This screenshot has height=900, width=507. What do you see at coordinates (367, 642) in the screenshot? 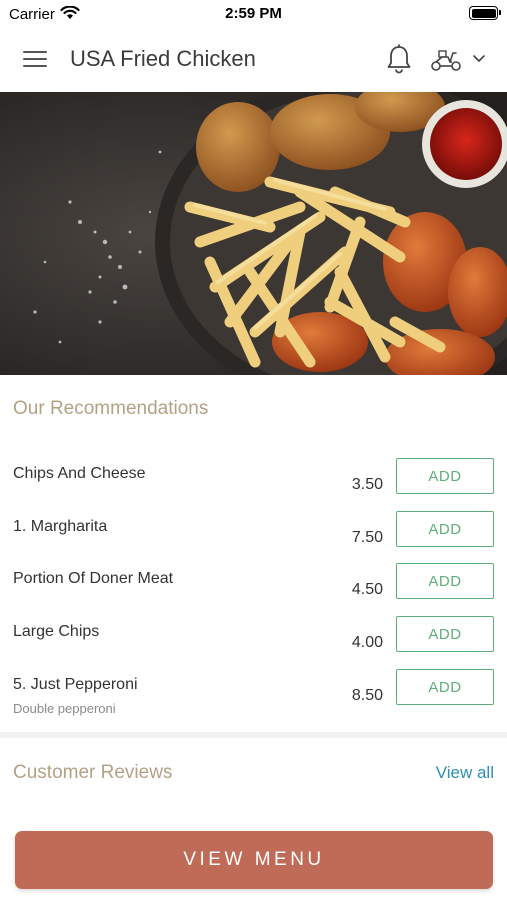
I see `item-price: 4.00` at bounding box center [367, 642].